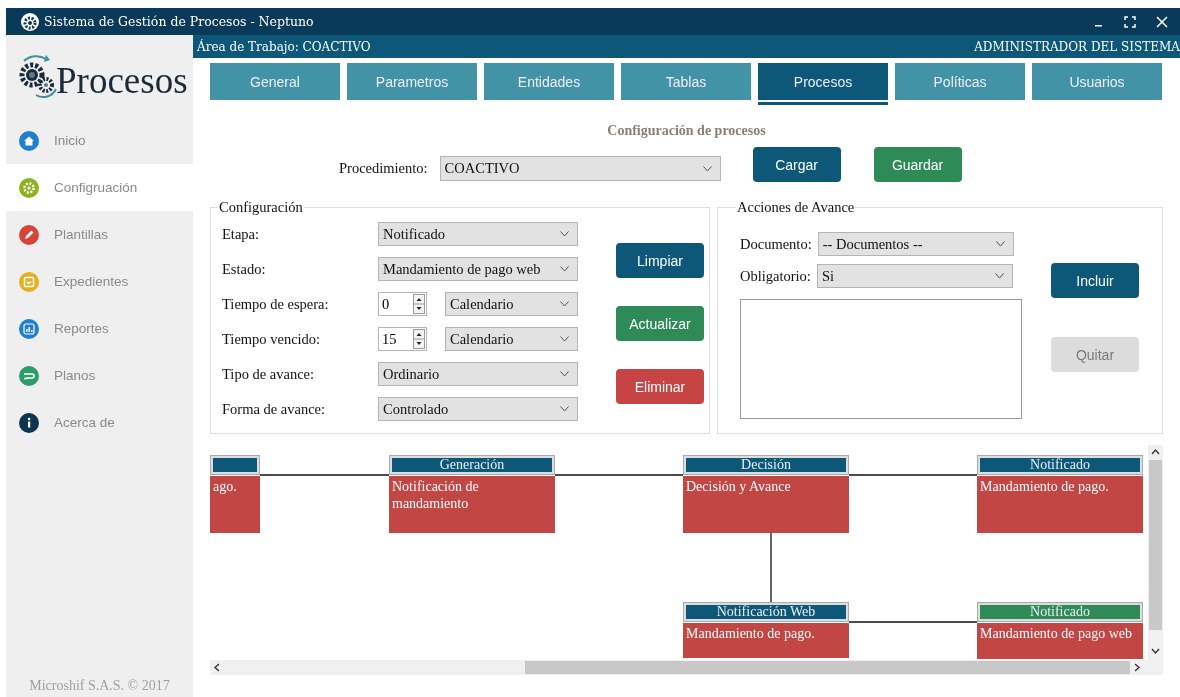 This screenshot has height=697, width=1180. What do you see at coordinates (179, 21) in the screenshot?
I see `window-title: Sistema de Gestión de Procesos - Neptuno` at bounding box center [179, 21].